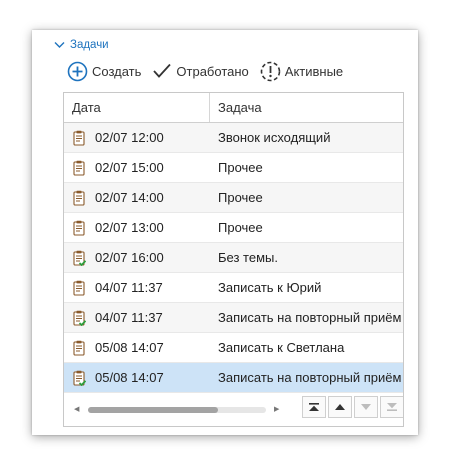 This screenshot has width=451, height=467. I want to click on last-page-button, so click(391, 407).